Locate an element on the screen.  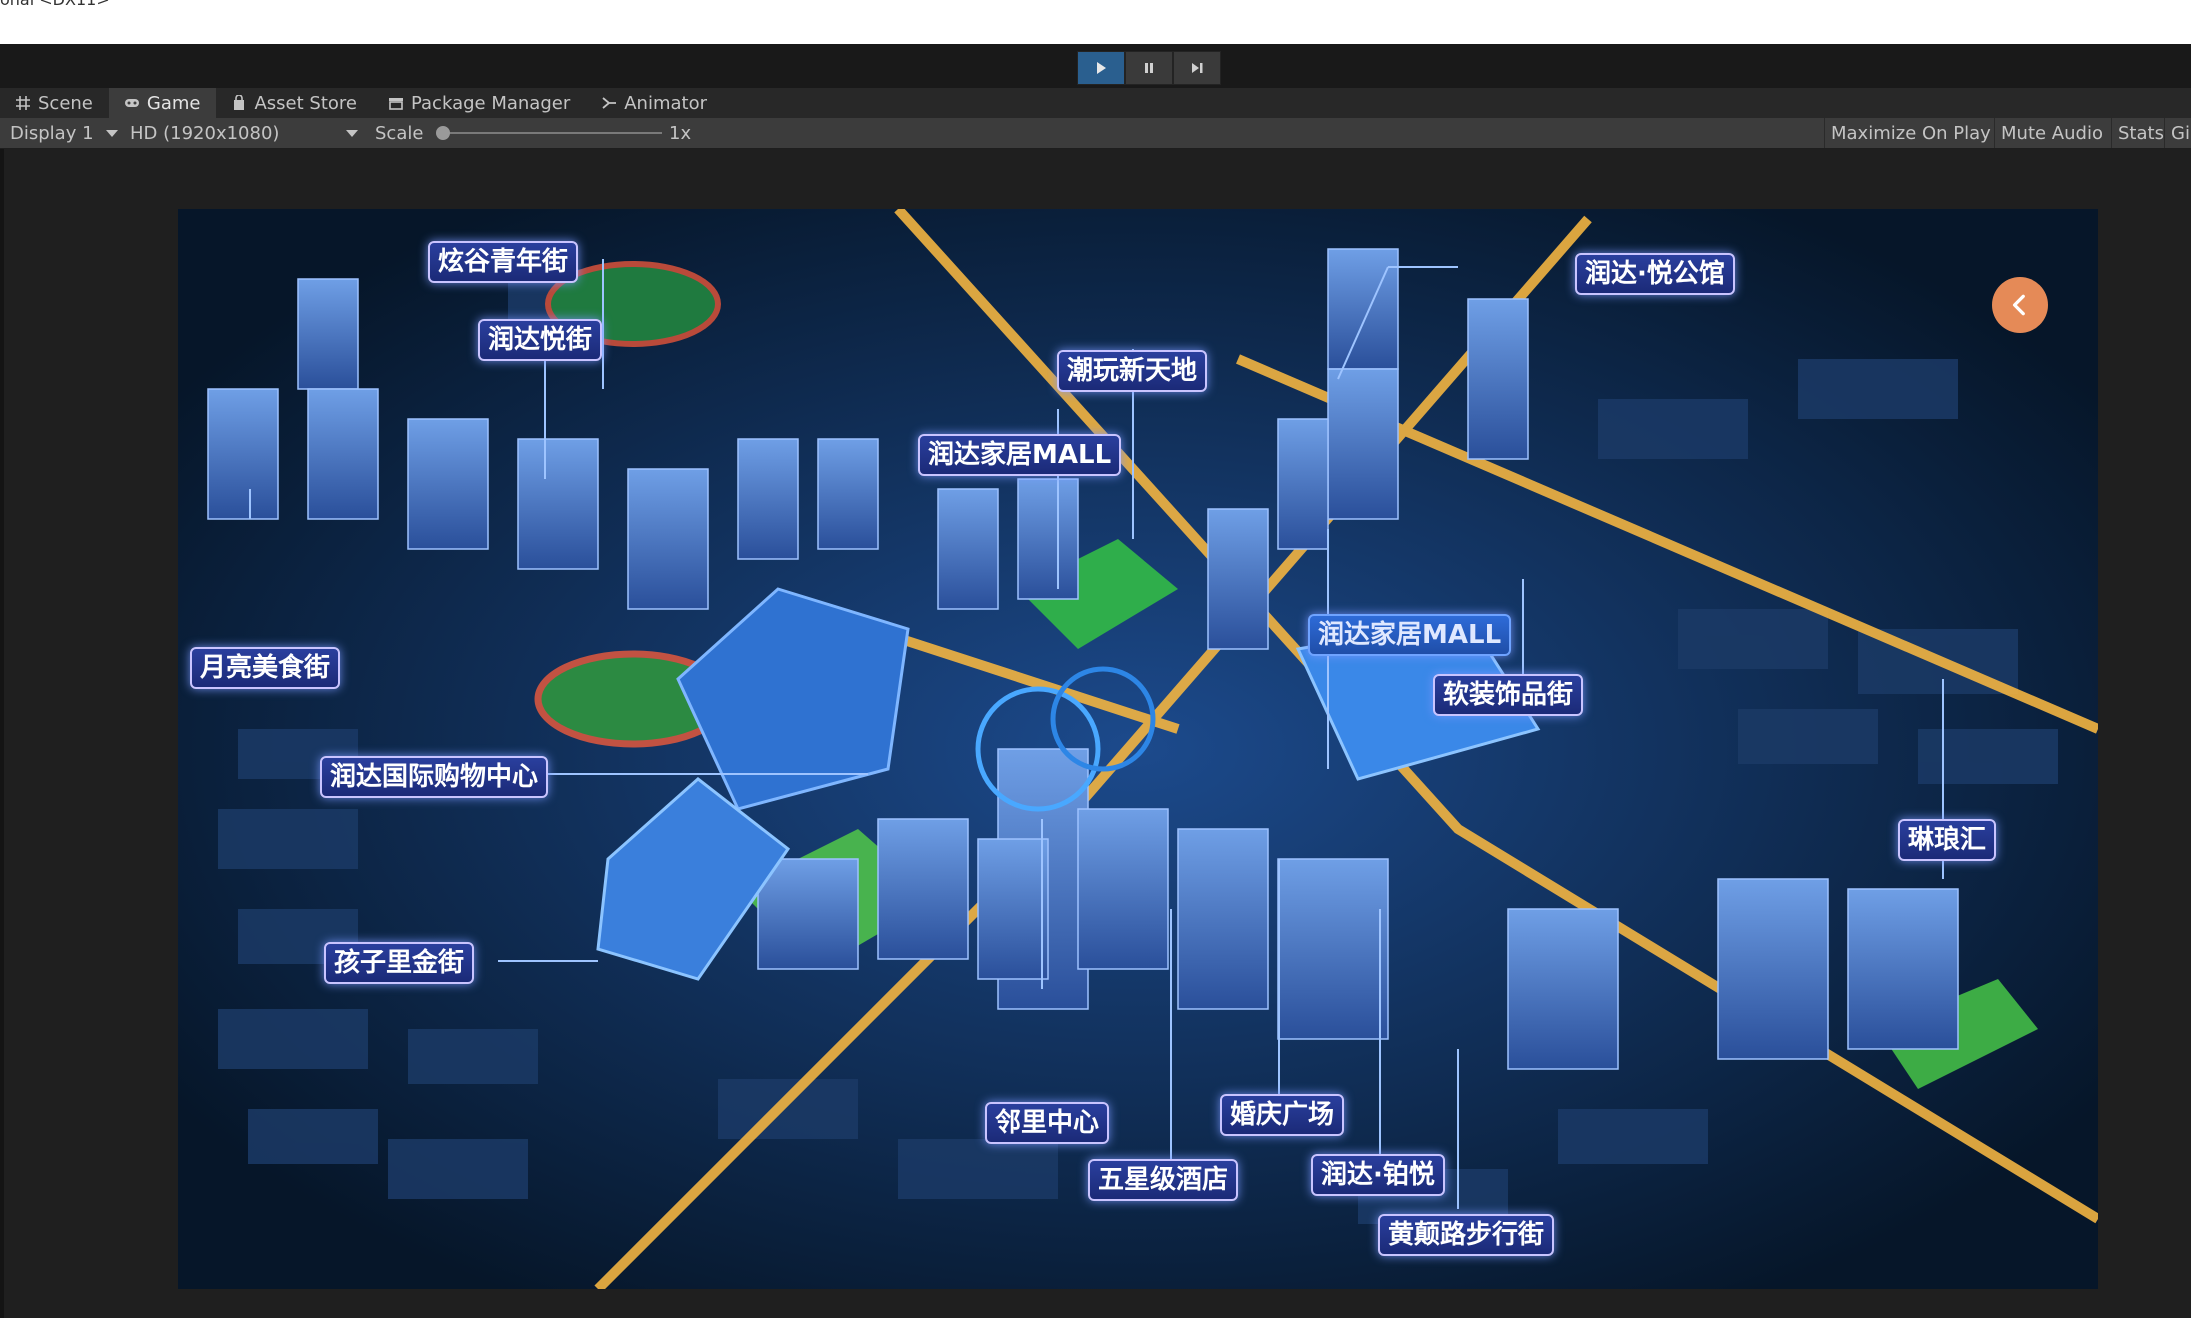
label-haizili-street: 孩子里金街 is located at coordinates (399, 963).